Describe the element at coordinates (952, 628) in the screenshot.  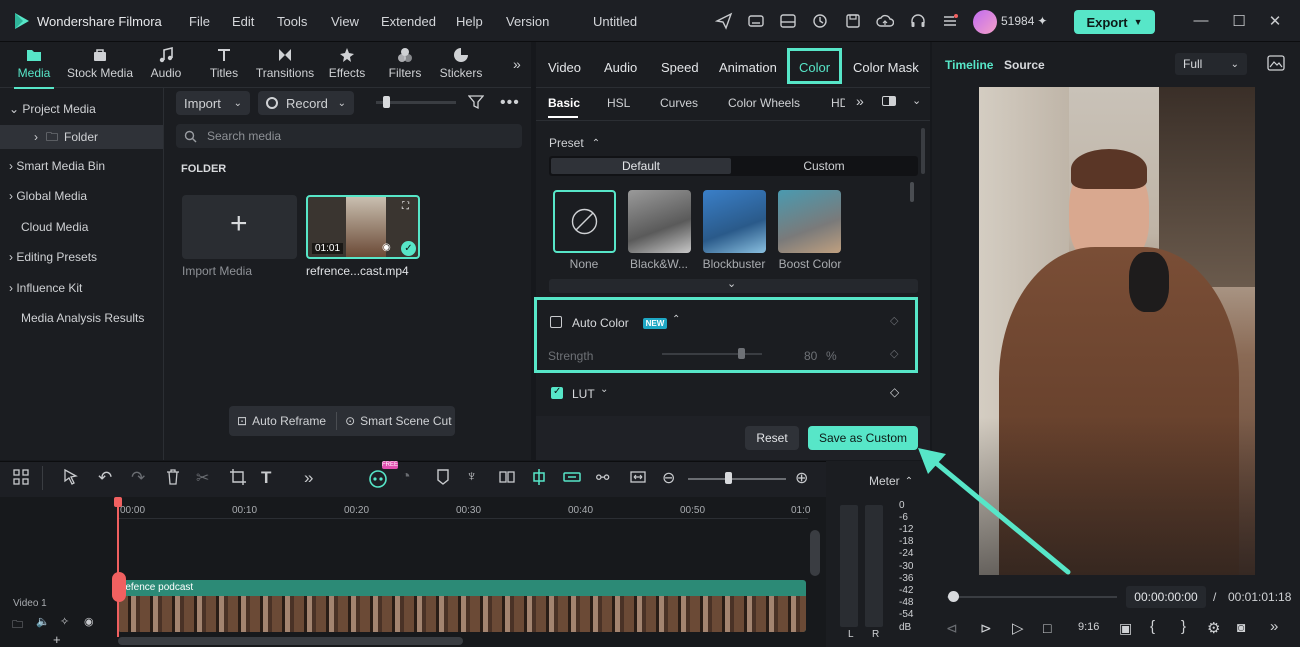
I see `previous-frame-icon: ⊲` at that location.